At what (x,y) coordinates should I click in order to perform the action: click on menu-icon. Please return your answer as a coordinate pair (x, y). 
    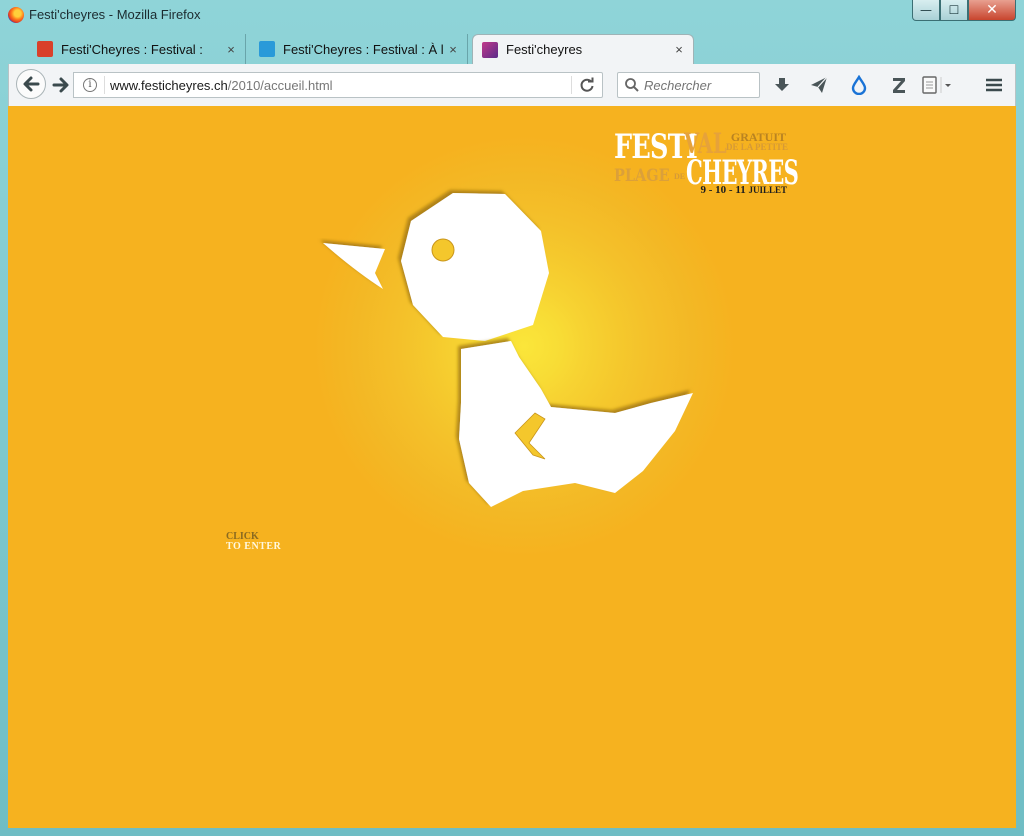
    Looking at the image, I should click on (994, 85).